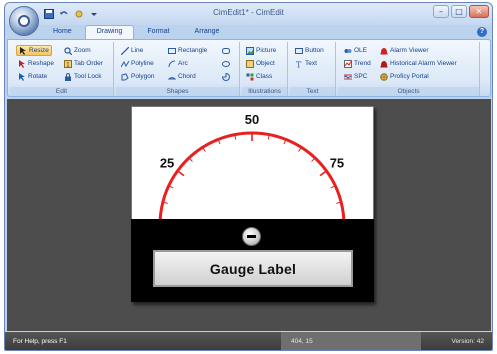 The width and height of the screenshot is (497, 354). Describe the element at coordinates (248, 12) in the screenshot. I see `window-title: CimEdit1* - CimEdit` at that location.